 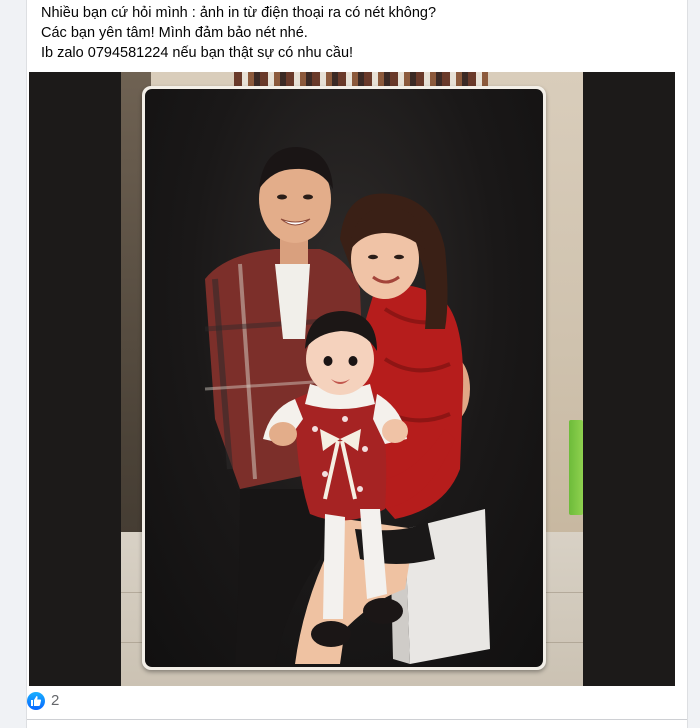 What do you see at coordinates (55, 701) in the screenshot?
I see `reaction-count: 2` at bounding box center [55, 701].